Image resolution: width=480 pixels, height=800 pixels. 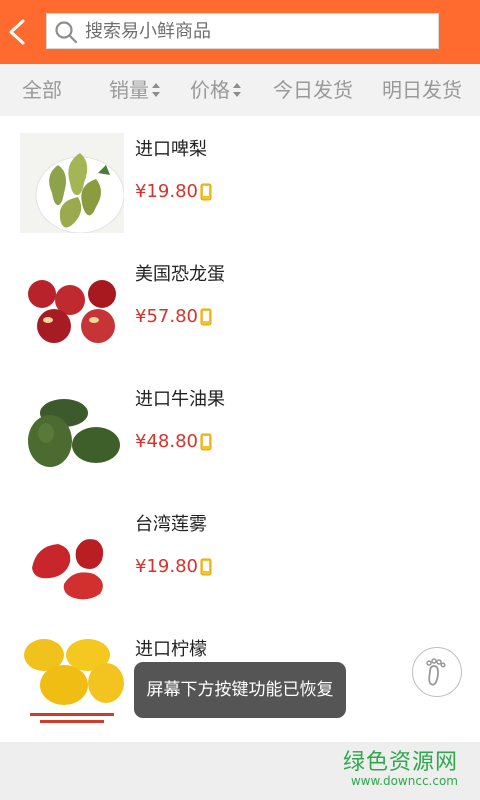 I want to click on product-name: 美国恐龙蛋, so click(x=180, y=274).